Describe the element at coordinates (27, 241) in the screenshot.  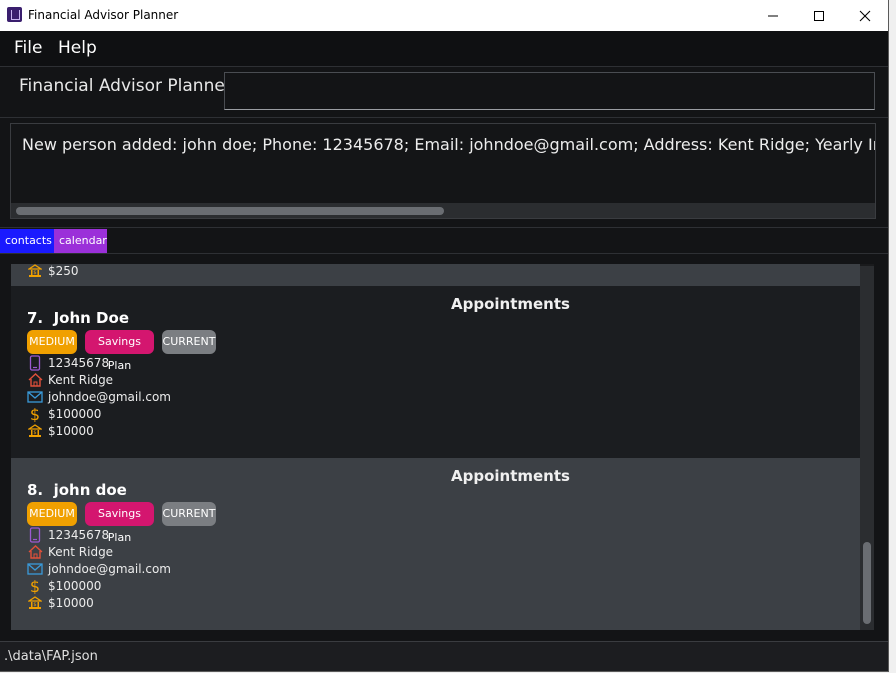
I see `tab-contacts: contacts` at that location.